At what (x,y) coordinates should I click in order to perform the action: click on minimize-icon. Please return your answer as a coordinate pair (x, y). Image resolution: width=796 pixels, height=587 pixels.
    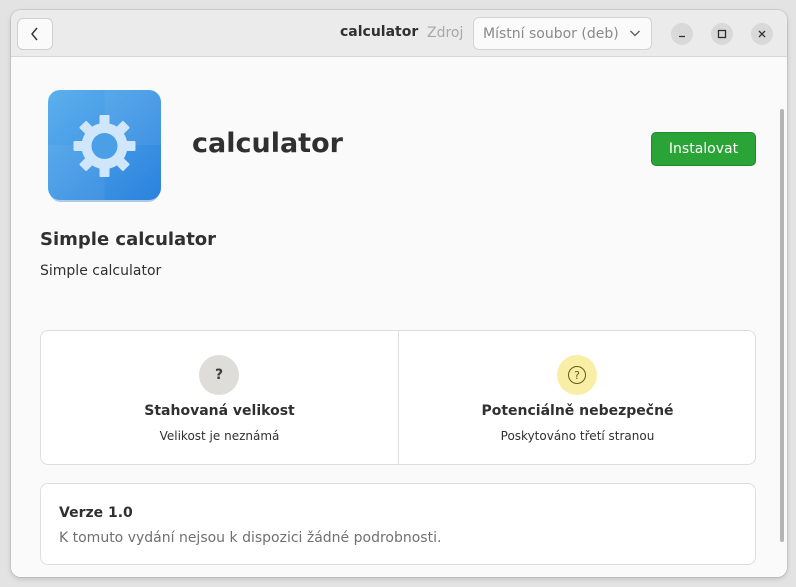
    Looking at the image, I should click on (682, 36).